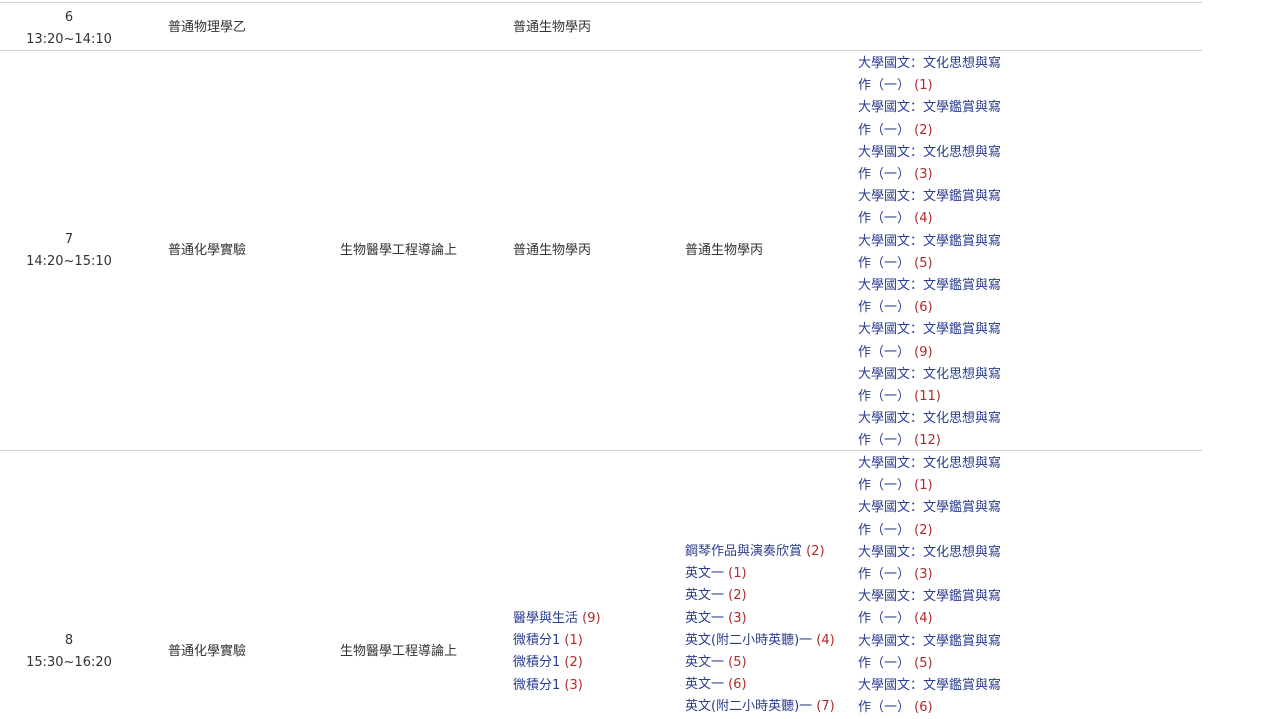  I want to click on course-name: 普通物理學乙, so click(207, 27).